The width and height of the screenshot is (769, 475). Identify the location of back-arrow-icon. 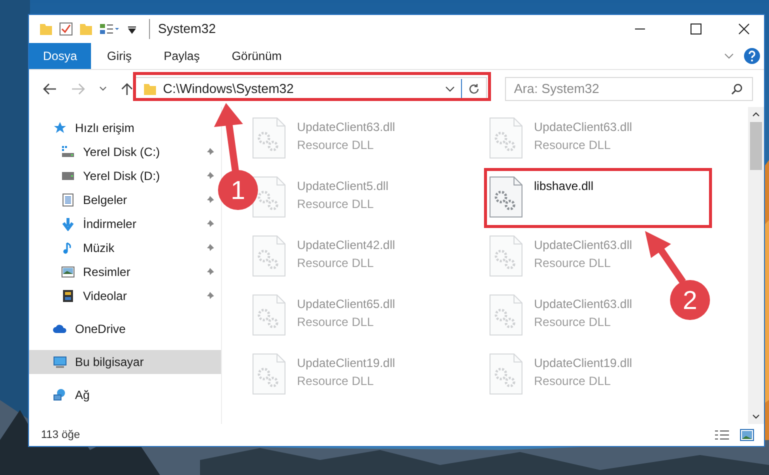
(50, 88).